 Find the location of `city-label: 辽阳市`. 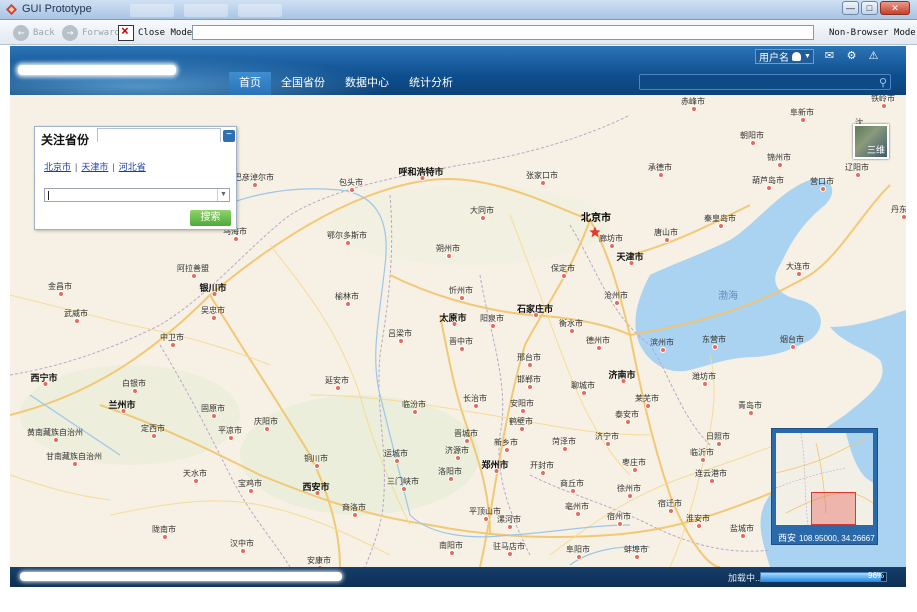

city-label: 辽阳市 is located at coordinates (857, 170).